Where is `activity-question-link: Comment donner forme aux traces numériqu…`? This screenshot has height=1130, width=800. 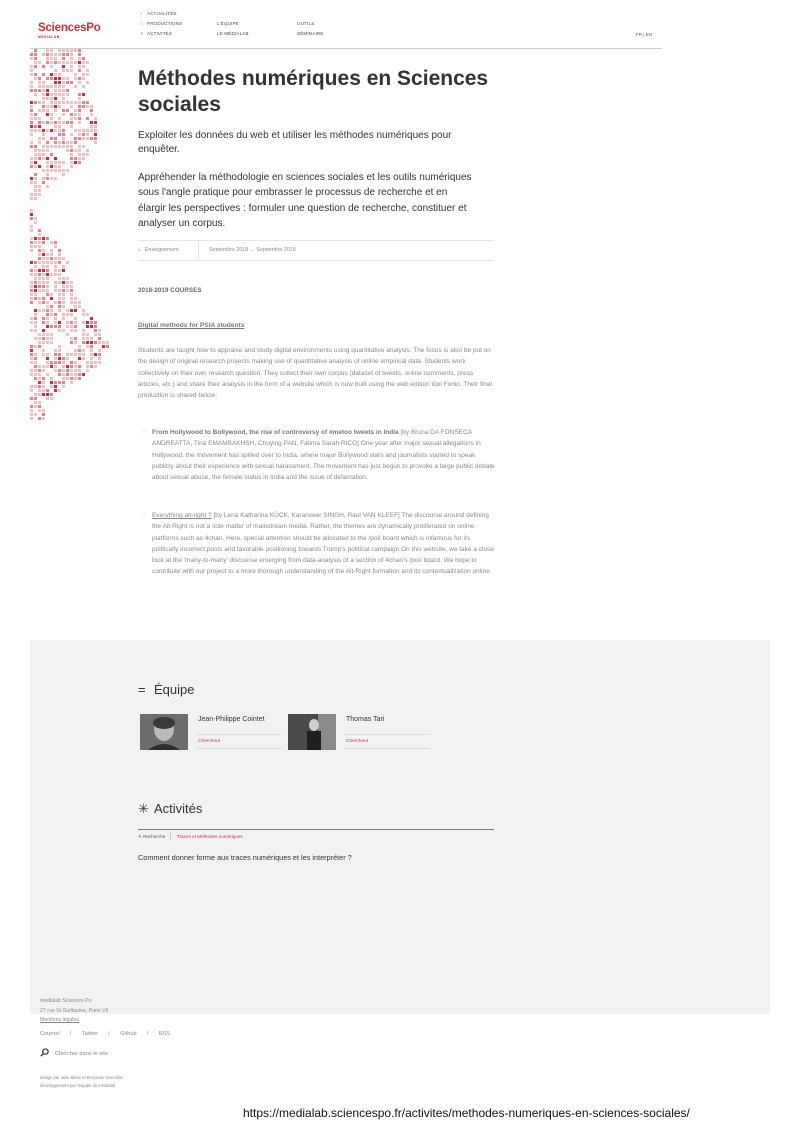 activity-question-link: Comment donner forme aux traces numériqu… is located at coordinates (245, 857).